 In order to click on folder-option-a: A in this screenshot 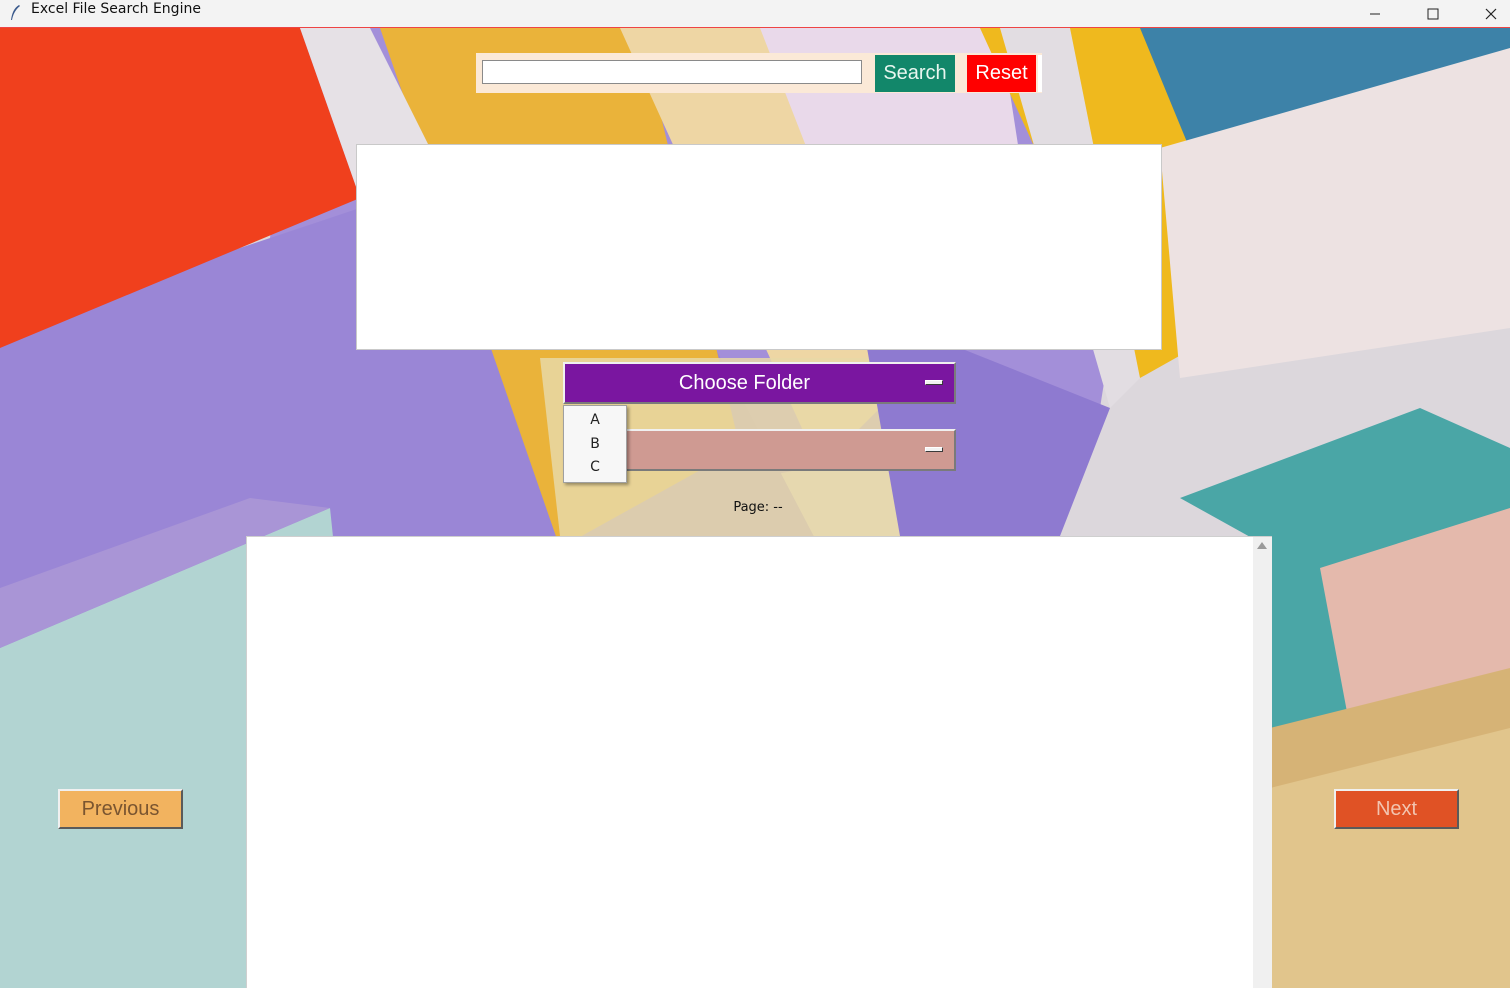, I will do `click(595, 421)`.